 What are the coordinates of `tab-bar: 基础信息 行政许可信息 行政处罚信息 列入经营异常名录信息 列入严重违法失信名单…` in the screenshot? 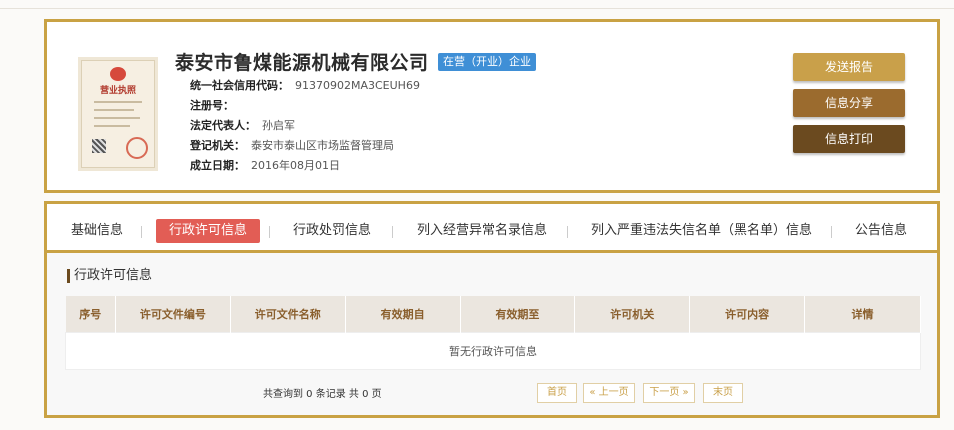 It's located at (492, 228).